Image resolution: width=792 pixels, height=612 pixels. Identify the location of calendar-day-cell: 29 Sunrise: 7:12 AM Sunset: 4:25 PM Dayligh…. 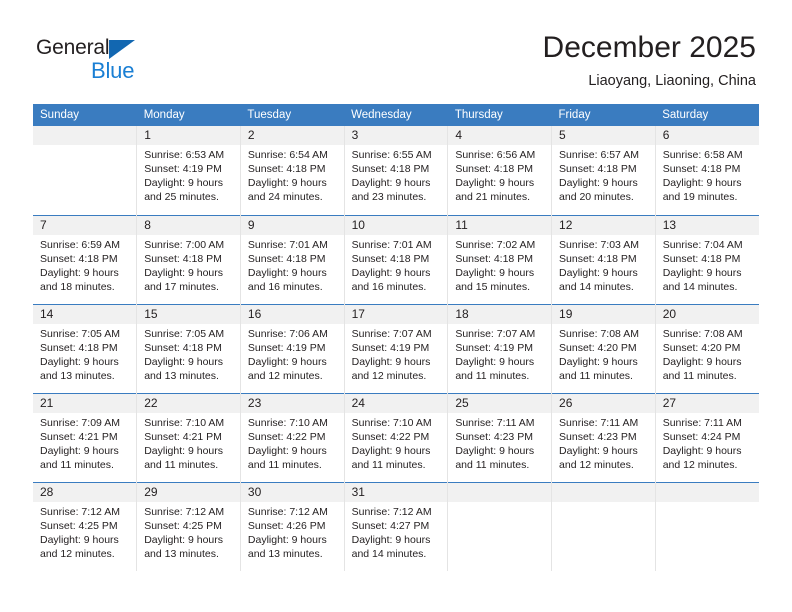
(188, 526).